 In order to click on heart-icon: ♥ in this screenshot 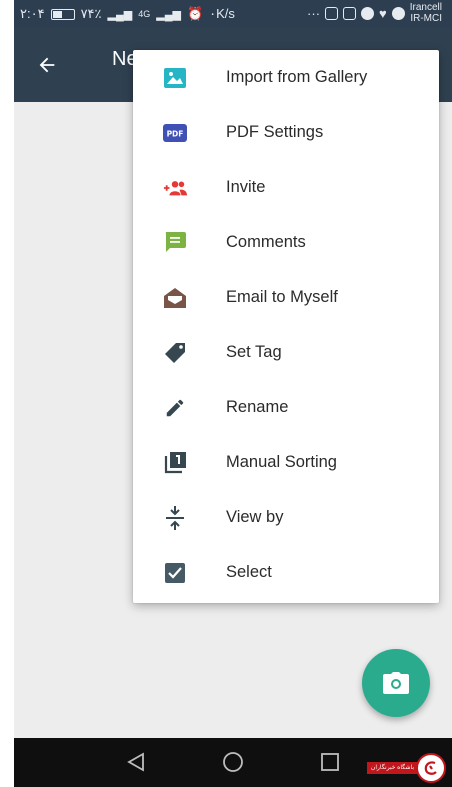, I will do `click(383, 13)`.